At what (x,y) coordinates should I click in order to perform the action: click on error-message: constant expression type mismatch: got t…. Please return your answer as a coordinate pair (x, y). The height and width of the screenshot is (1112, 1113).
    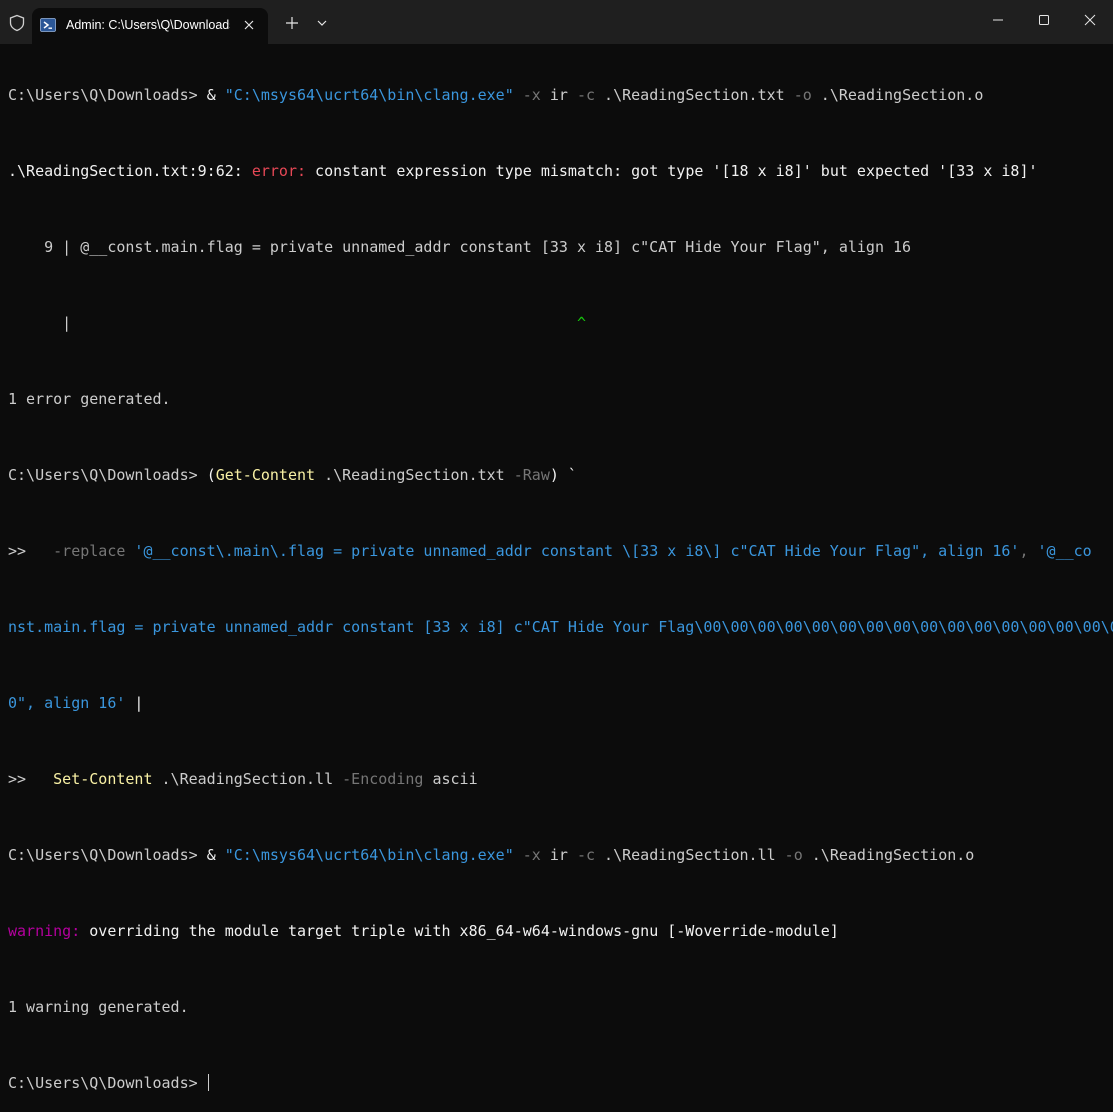
    Looking at the image, I should click on (672, 171).